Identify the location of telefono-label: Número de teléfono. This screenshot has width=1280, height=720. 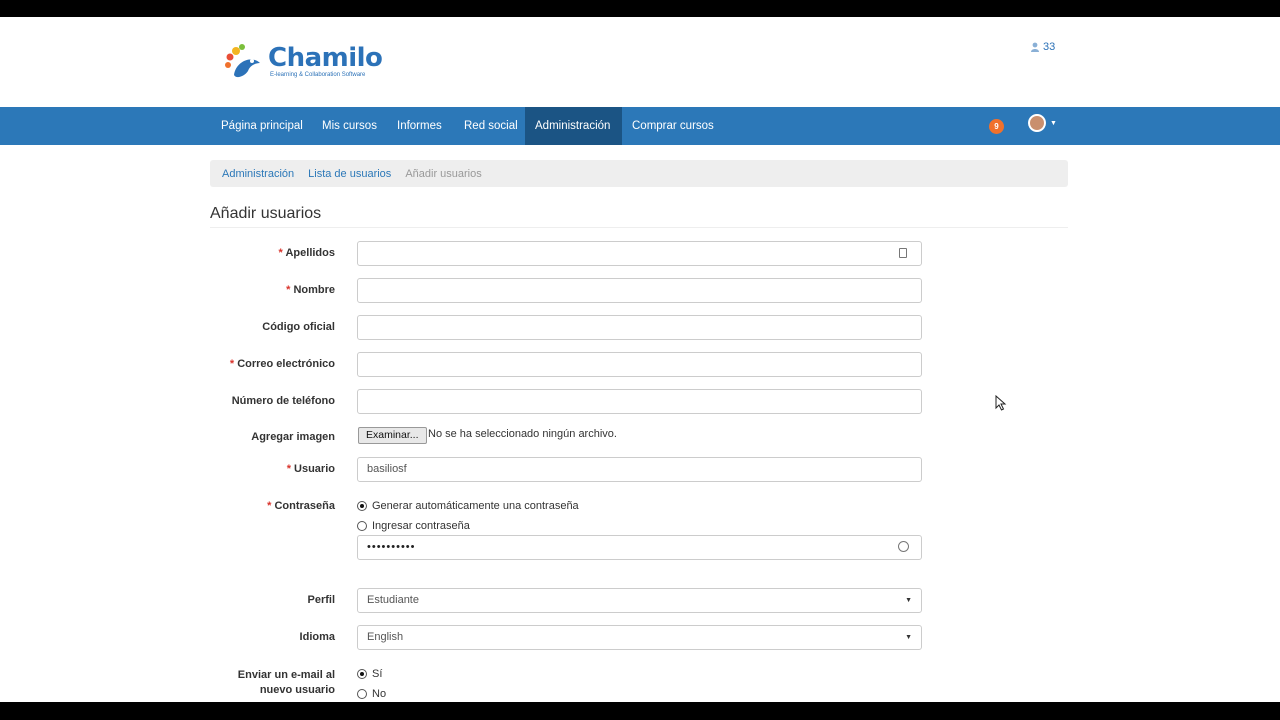
(283, 401).